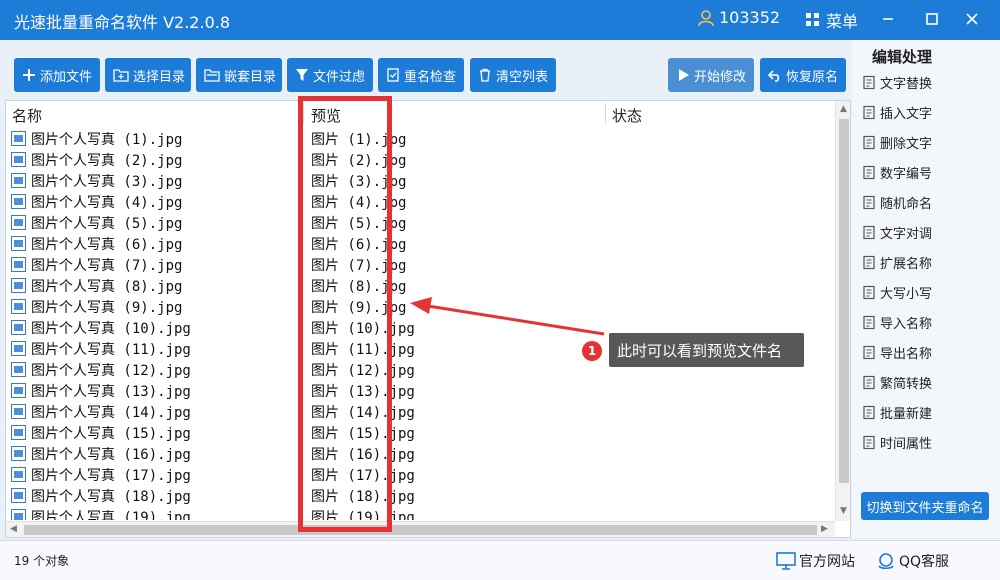  What do you see at coordinates (869, 442) in the screenshot?
I see `time-icon` at bounding box center [869, 442].